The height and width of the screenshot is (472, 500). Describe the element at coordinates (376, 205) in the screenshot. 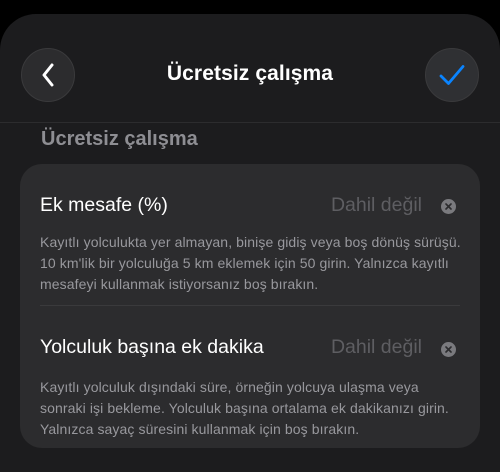

I see `extra-distance-input: Dahil değil` at that location.